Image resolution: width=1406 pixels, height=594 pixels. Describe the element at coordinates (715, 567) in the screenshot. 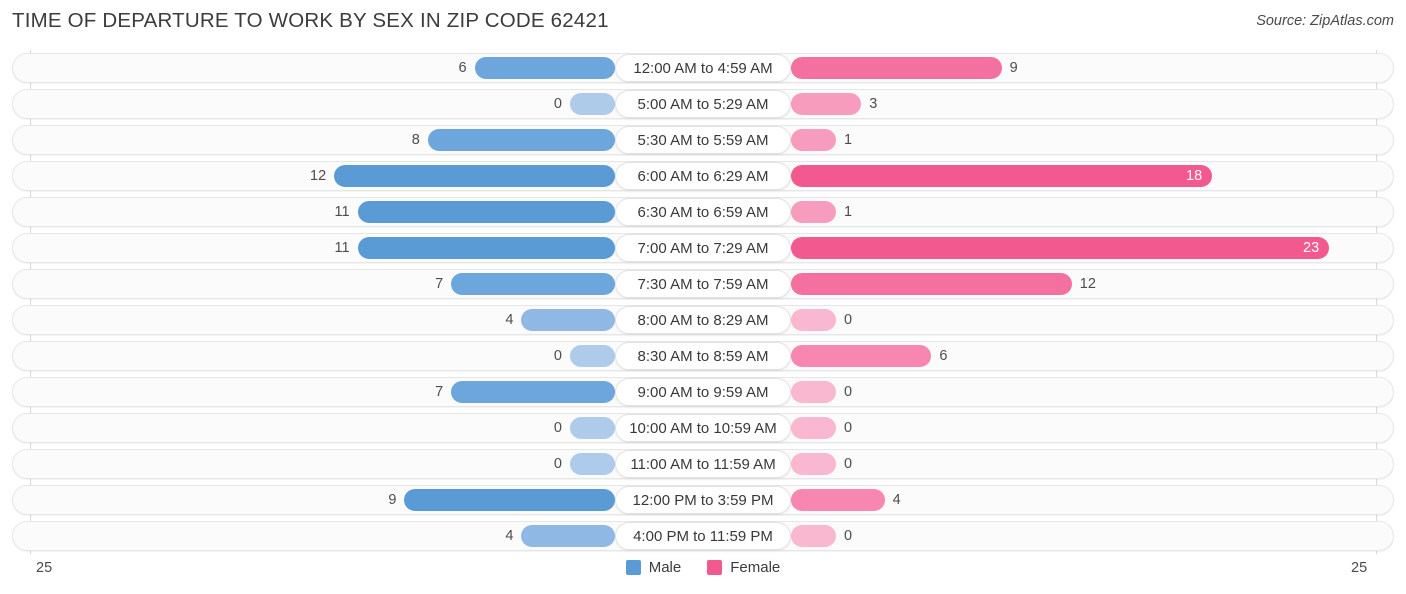

I see `legend-swatch-female-icon` at that location.